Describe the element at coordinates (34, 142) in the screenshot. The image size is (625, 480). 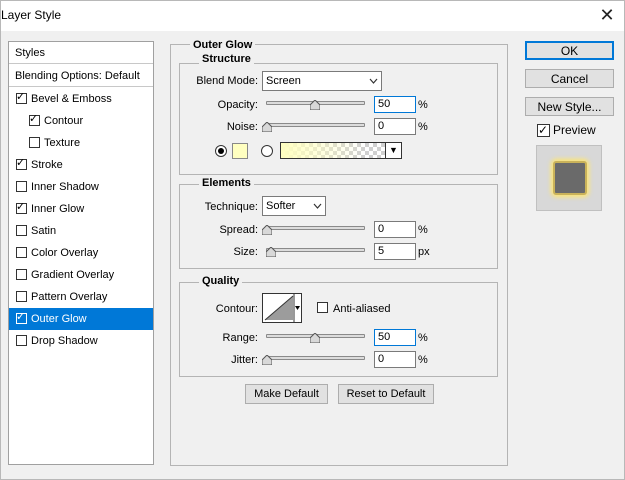
I see `style-checkbox-texture` at that location.